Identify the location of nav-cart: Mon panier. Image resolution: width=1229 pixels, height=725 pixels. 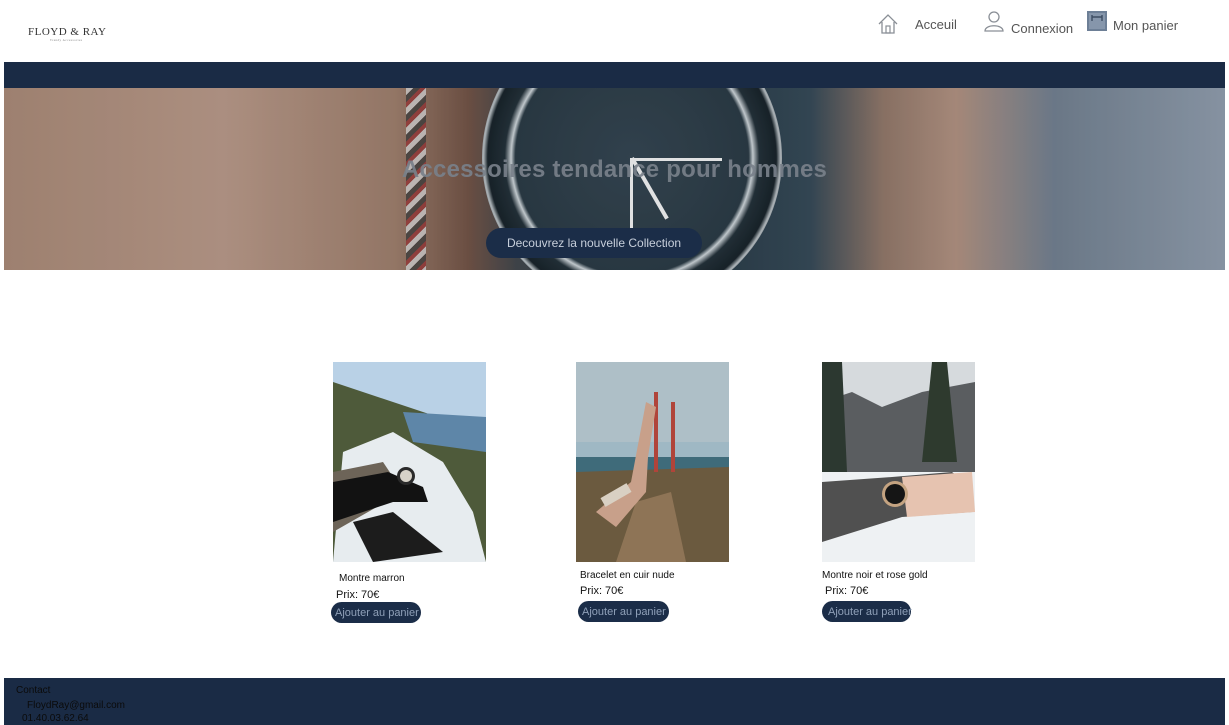
(1133, 21).